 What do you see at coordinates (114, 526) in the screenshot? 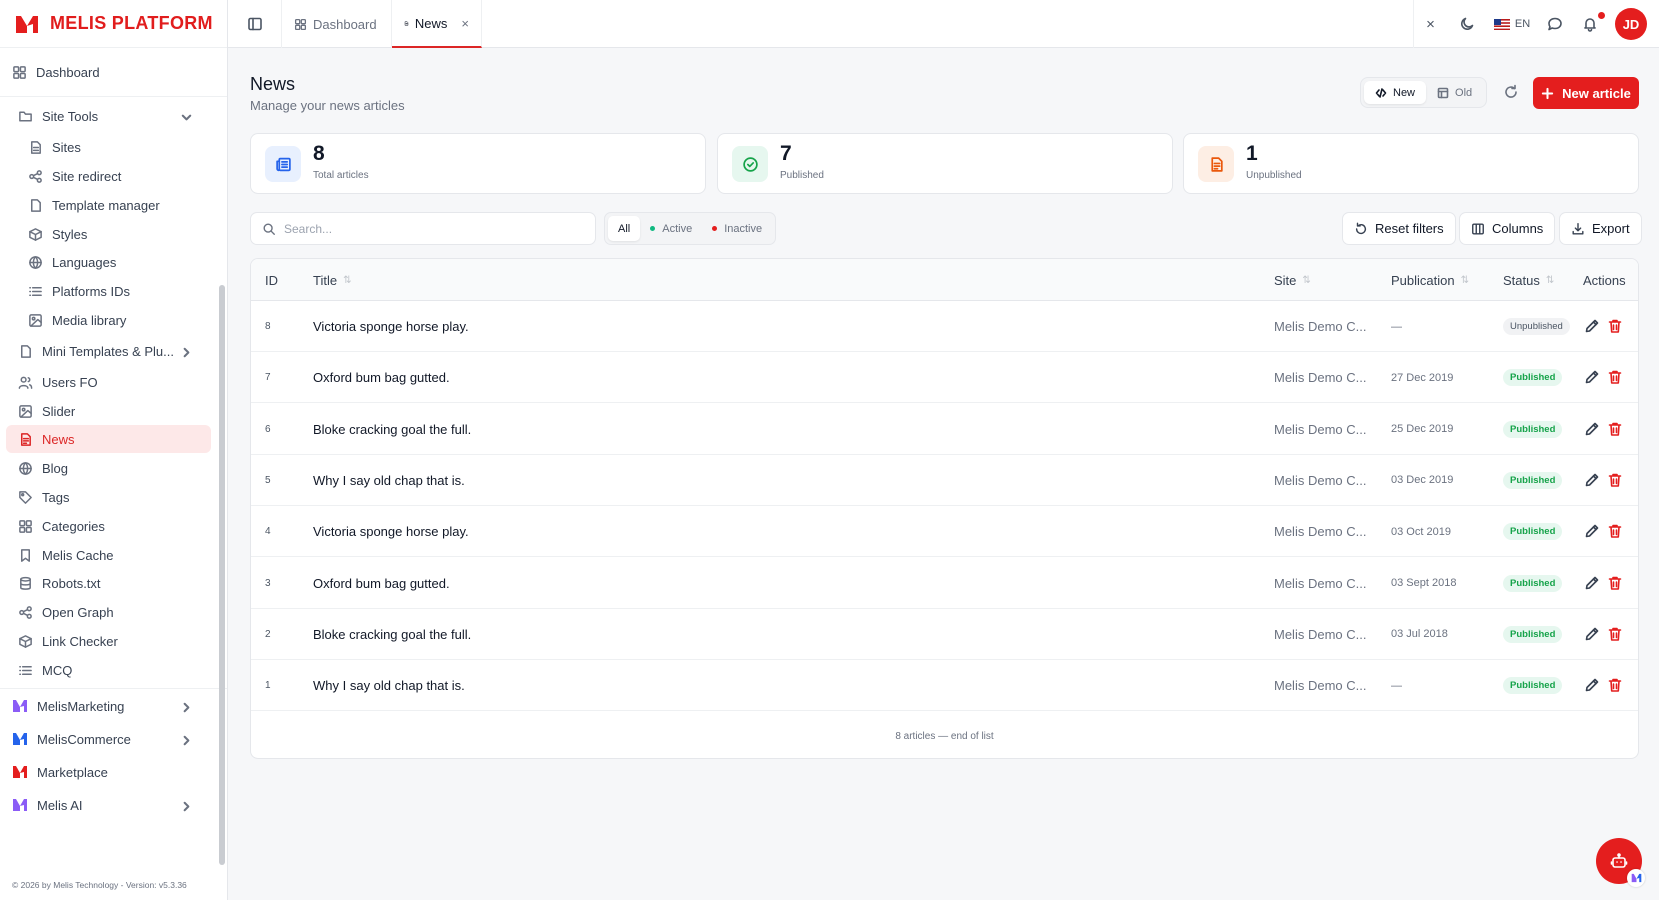
I see `sidebar-item-categories: Categories` at bounding box center [114, 526].